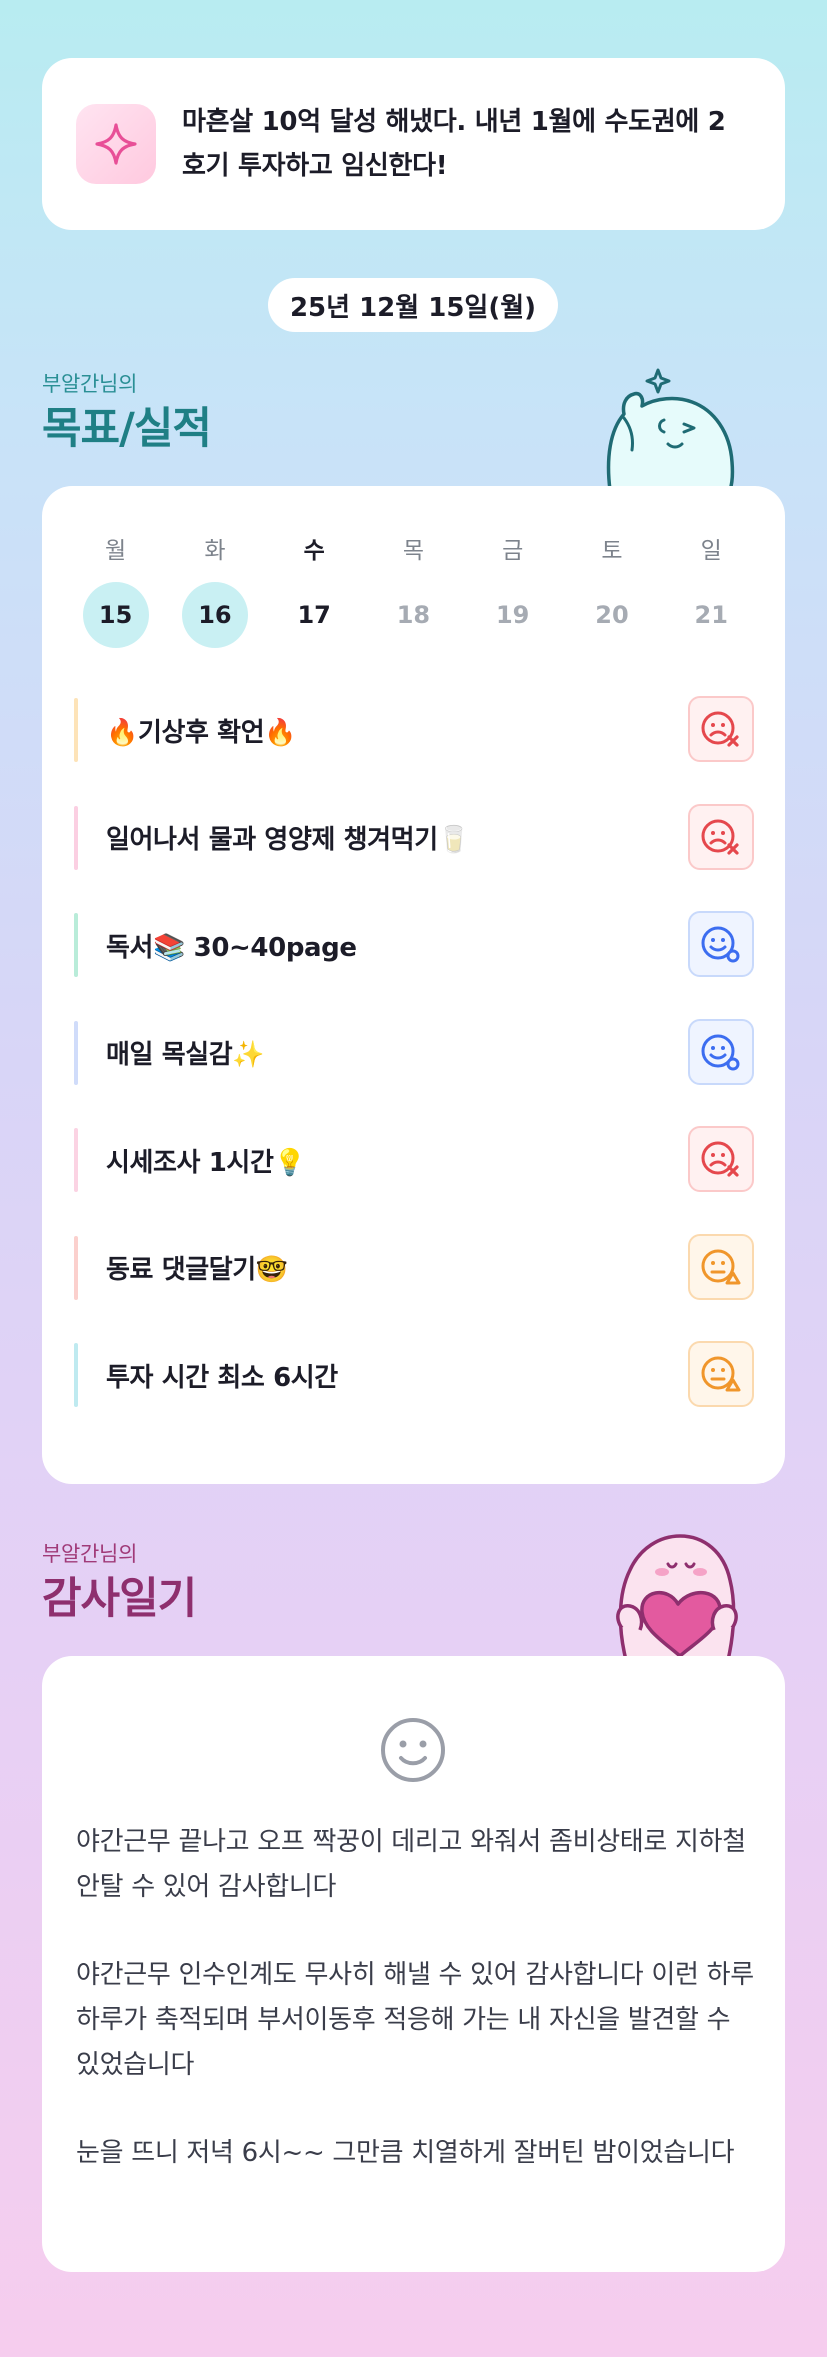 The image size is (827, 2357). I want to click on day-date: 17, so click(314, 615).